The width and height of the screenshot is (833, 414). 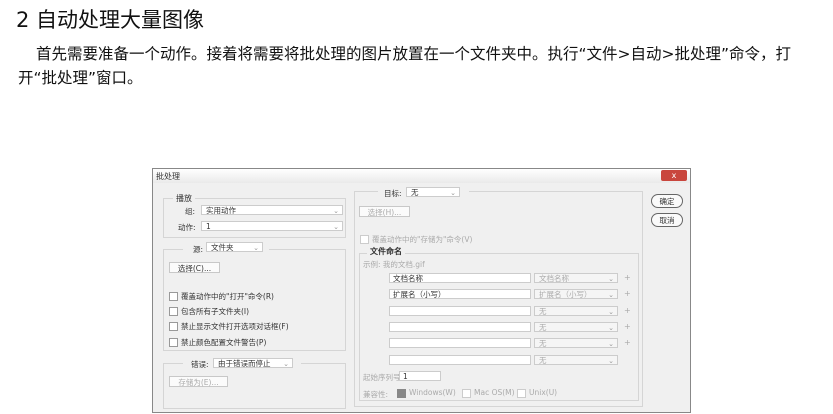 I want to click on checkbox-windows, so click(x=401, y=393).